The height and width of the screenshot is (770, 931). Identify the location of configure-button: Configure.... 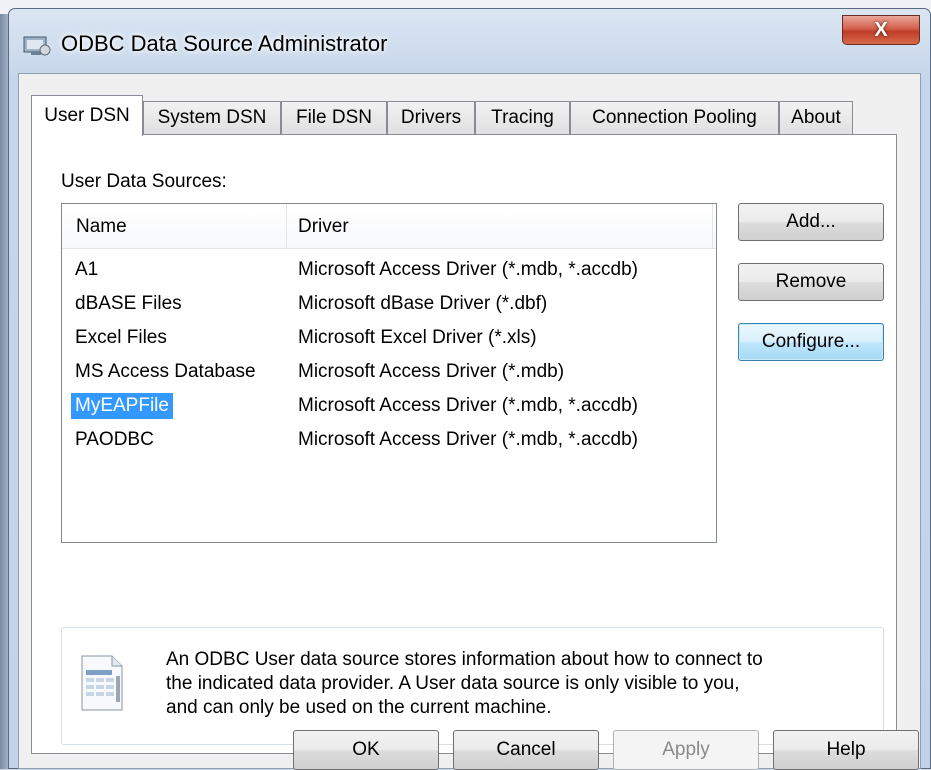
(811, 342).